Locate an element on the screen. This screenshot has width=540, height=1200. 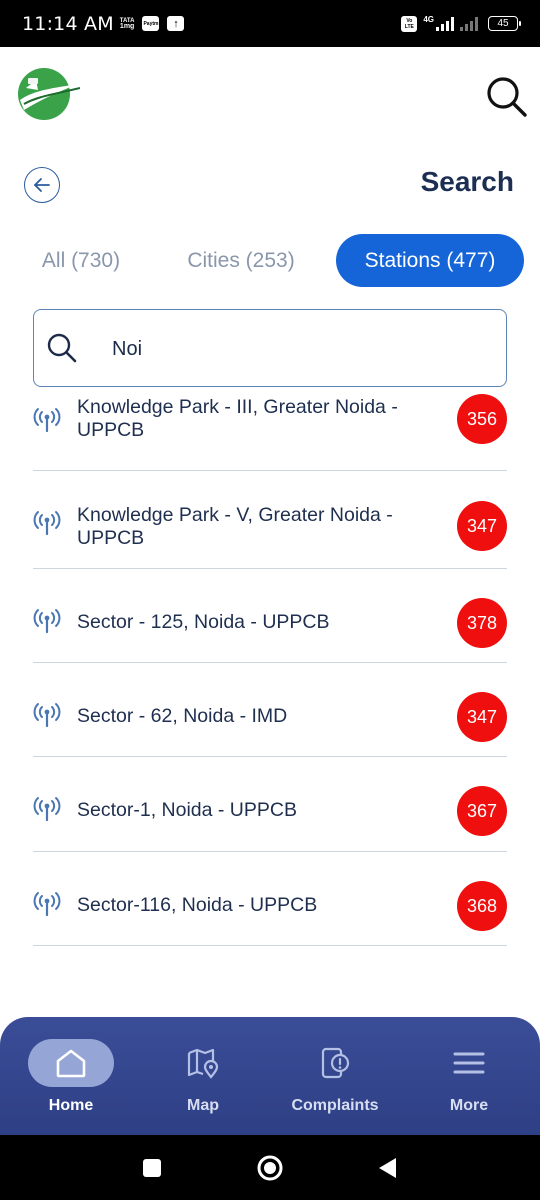
station-name: Sector-1, Noida - UPPCB is located at coordinates (187, 810).